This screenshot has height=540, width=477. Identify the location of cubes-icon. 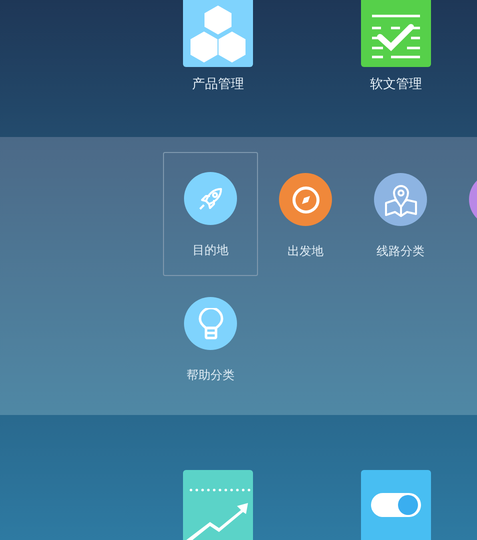
(218, 33).